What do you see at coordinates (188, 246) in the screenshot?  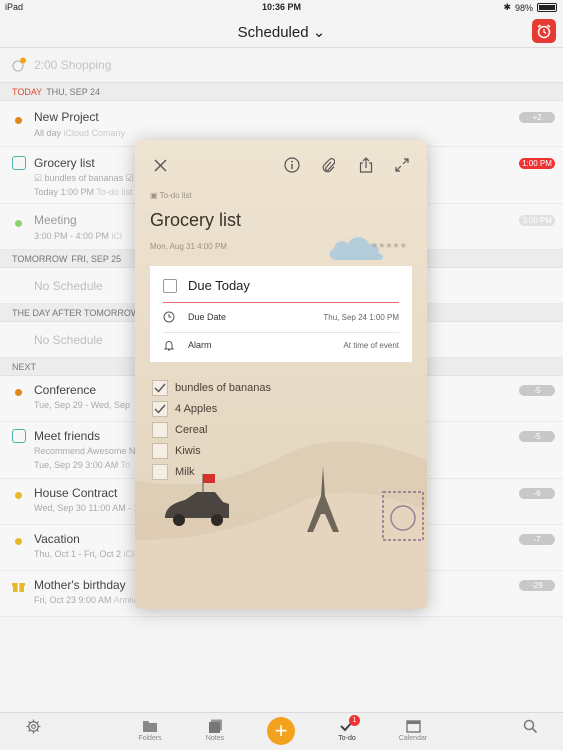 I see `note-date: Mon, Aug 31 4:00 PM` at bounding box center [188, 246].